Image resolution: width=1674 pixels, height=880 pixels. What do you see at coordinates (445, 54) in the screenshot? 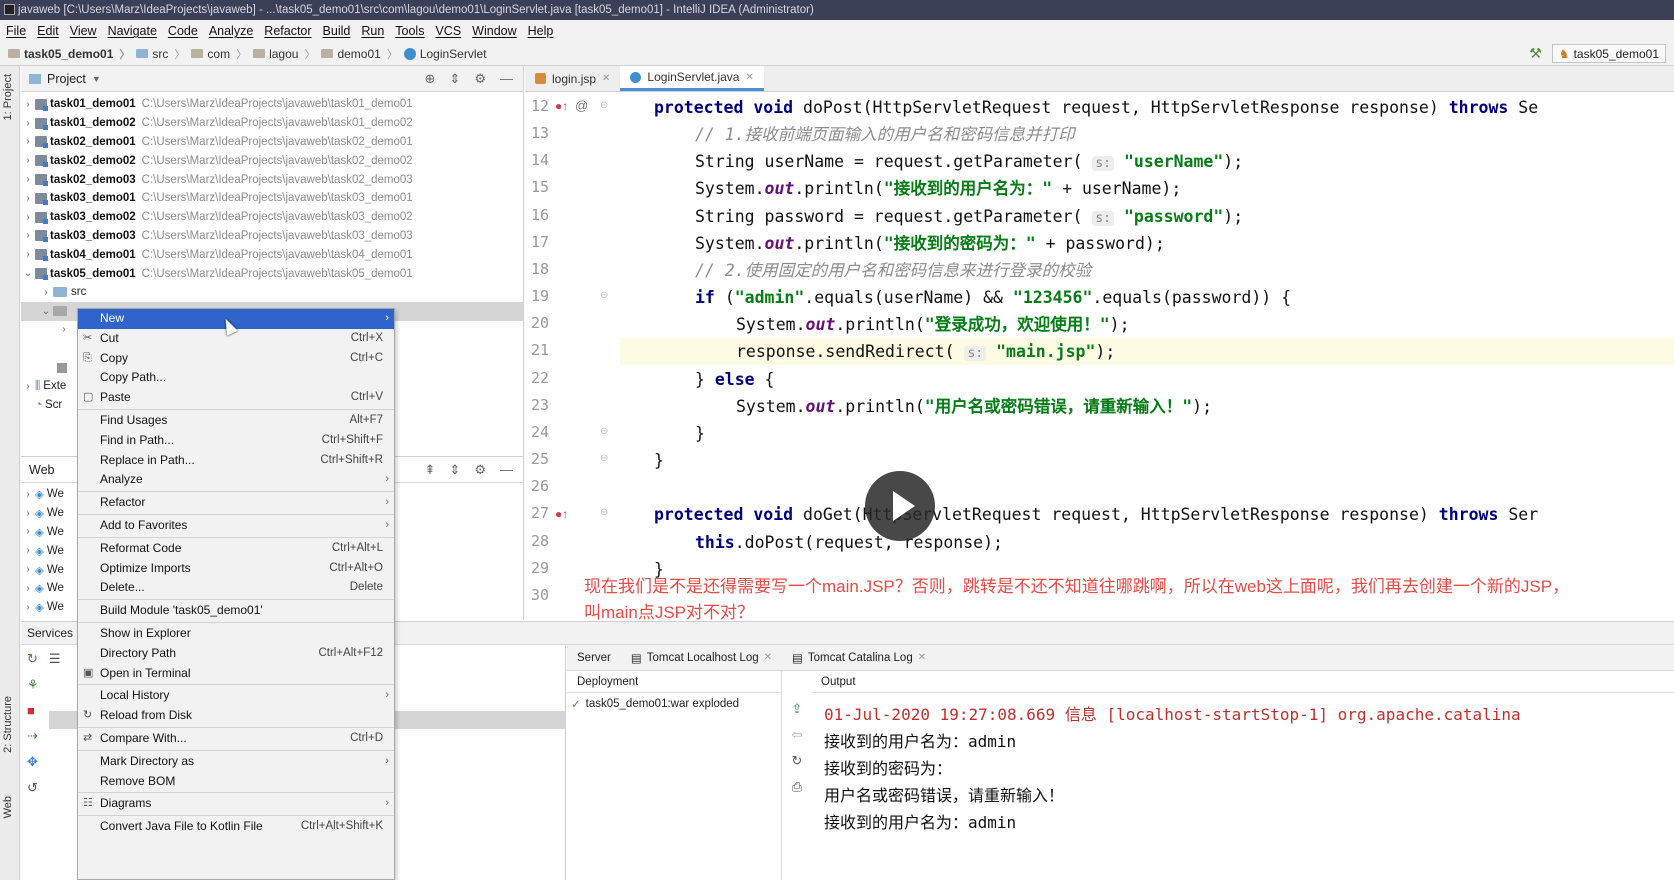
I see `breadcrumb-item: LoginServlet` at bounding box center [445, 54].